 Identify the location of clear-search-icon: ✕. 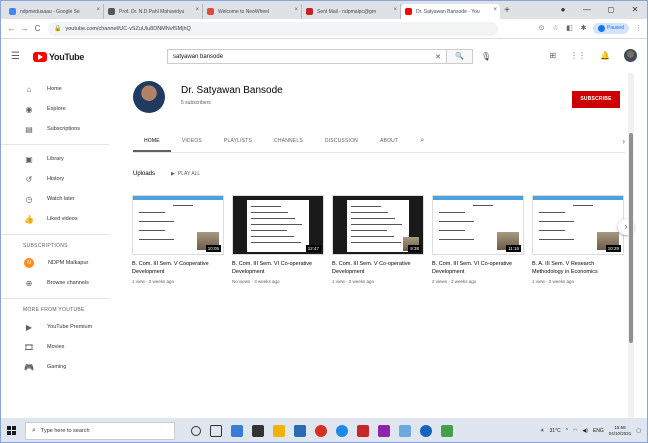
(438, 57).